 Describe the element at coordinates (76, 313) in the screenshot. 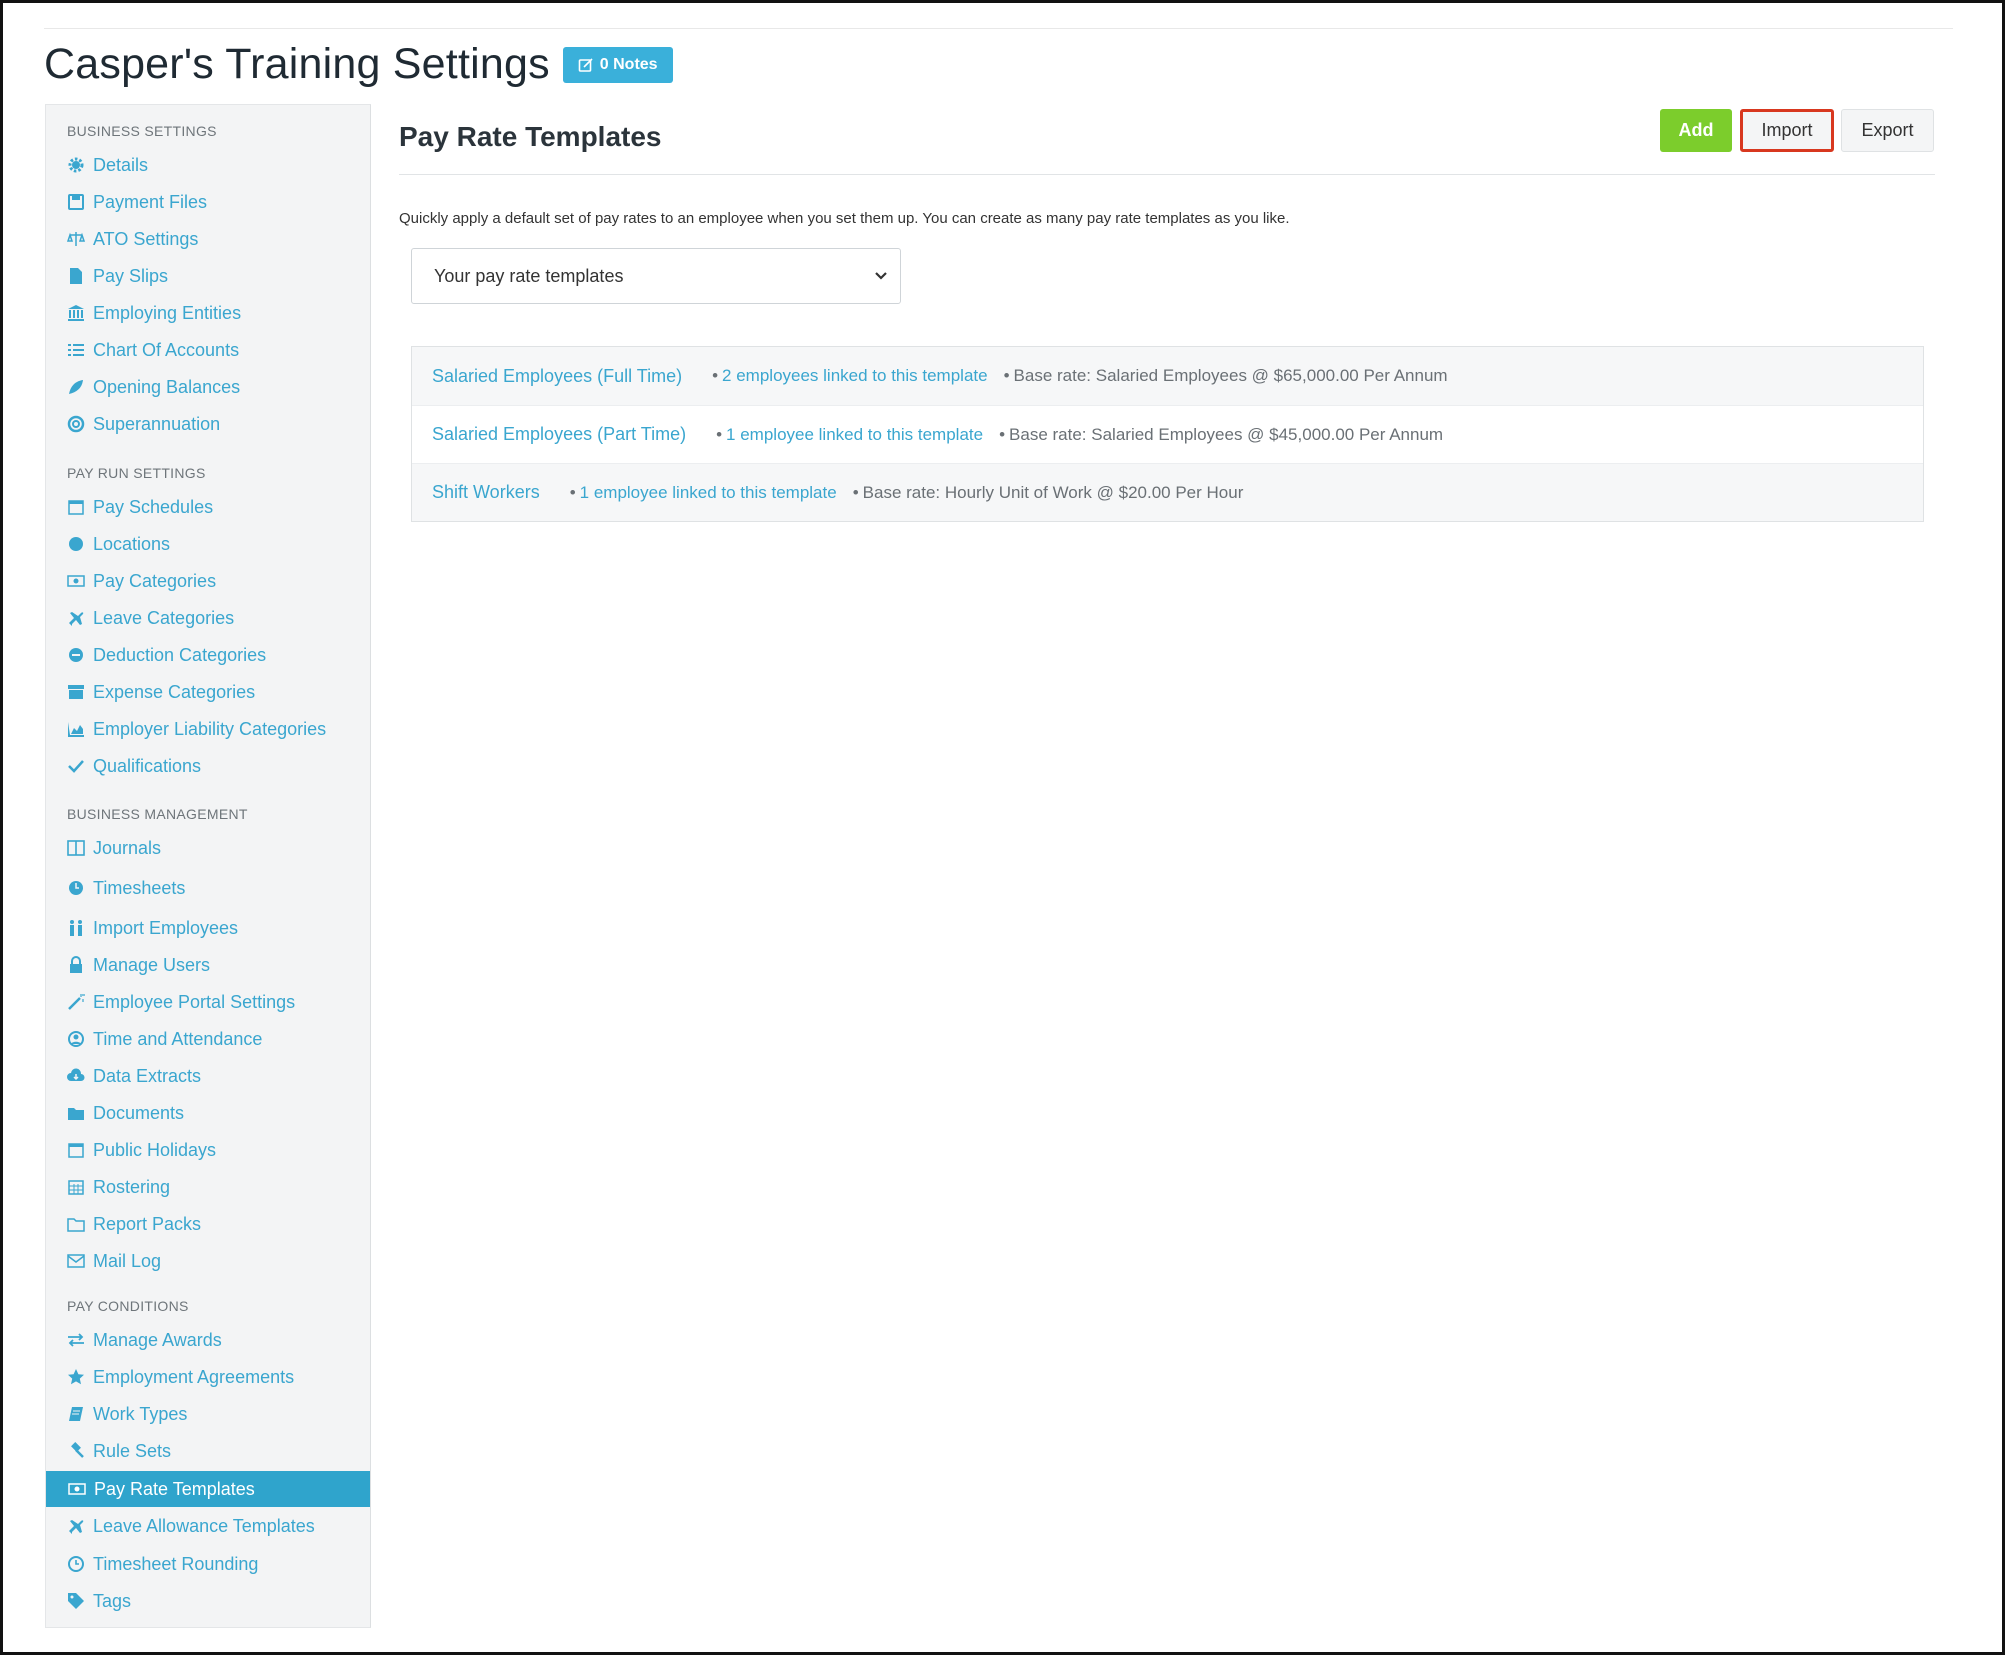

I see `bank-icon` at that location.